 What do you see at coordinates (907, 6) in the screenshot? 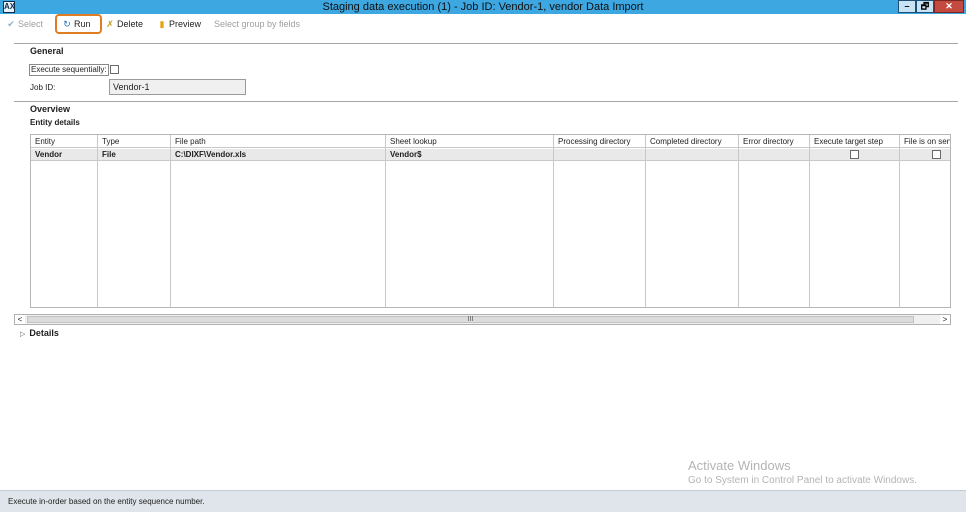
I see `minimize-button: –` at bounding box center [907, 6].